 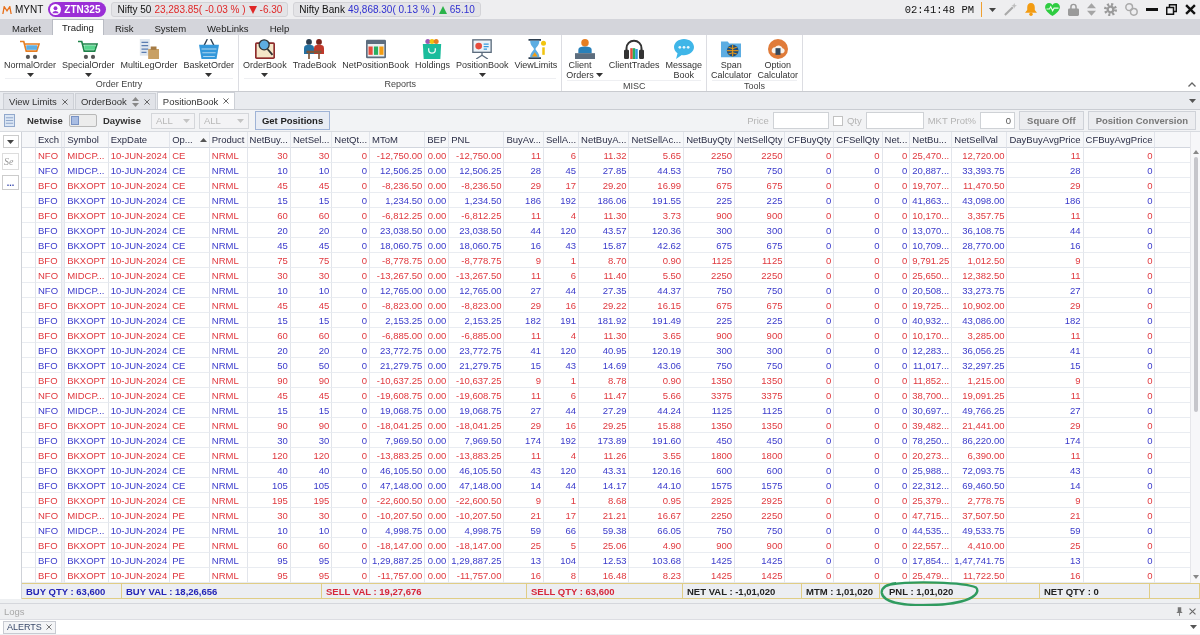 I want to click on list-window-icon, so click(x=9, y=120).